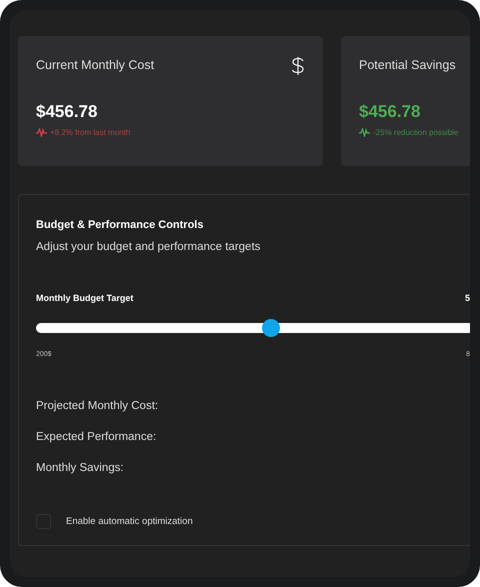  Describe the element at coordinates (95, 65) in the screenshot. I see `card-title: Current Monthly Cost` at that location.